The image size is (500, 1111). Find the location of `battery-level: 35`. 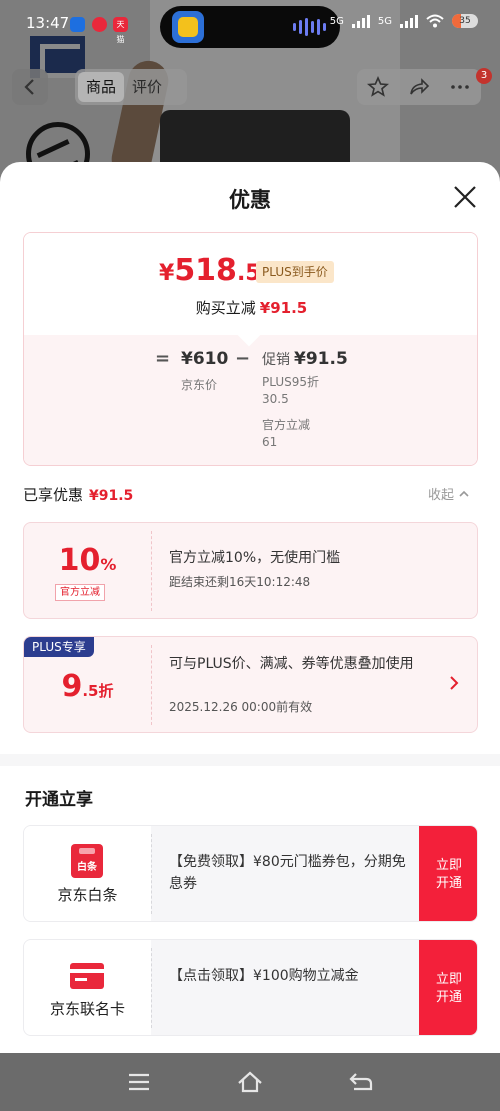

battery-level: 35 is located at coordinates (465, 21).